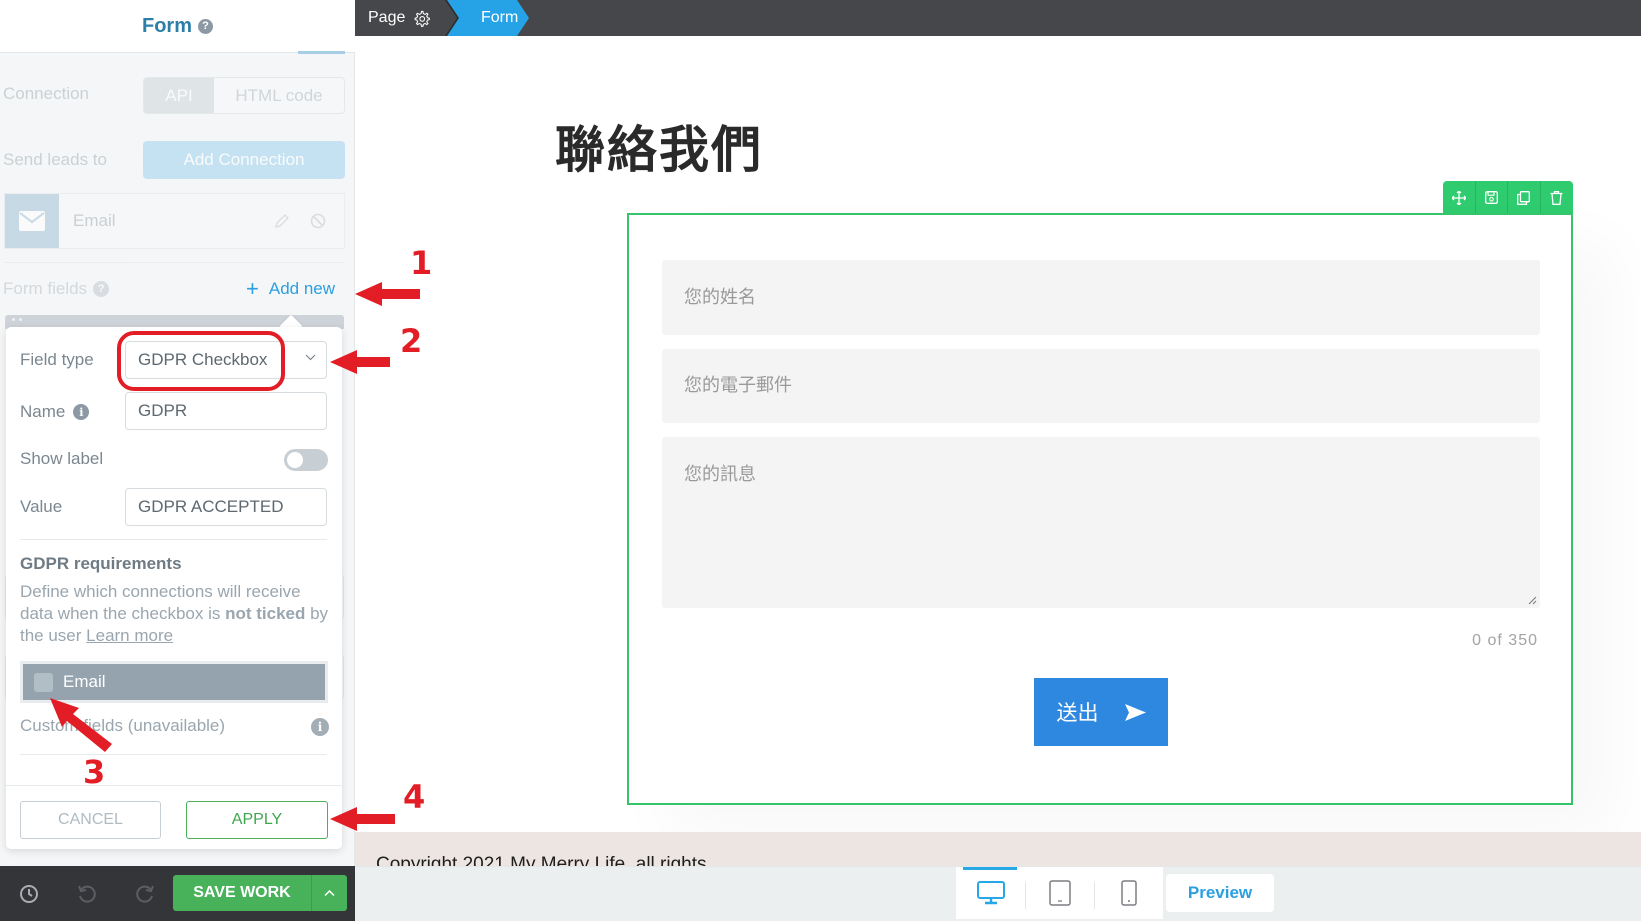 This screenshot has width=1641, height=921. I want to click on mobile-icon, so click(1128, 893).